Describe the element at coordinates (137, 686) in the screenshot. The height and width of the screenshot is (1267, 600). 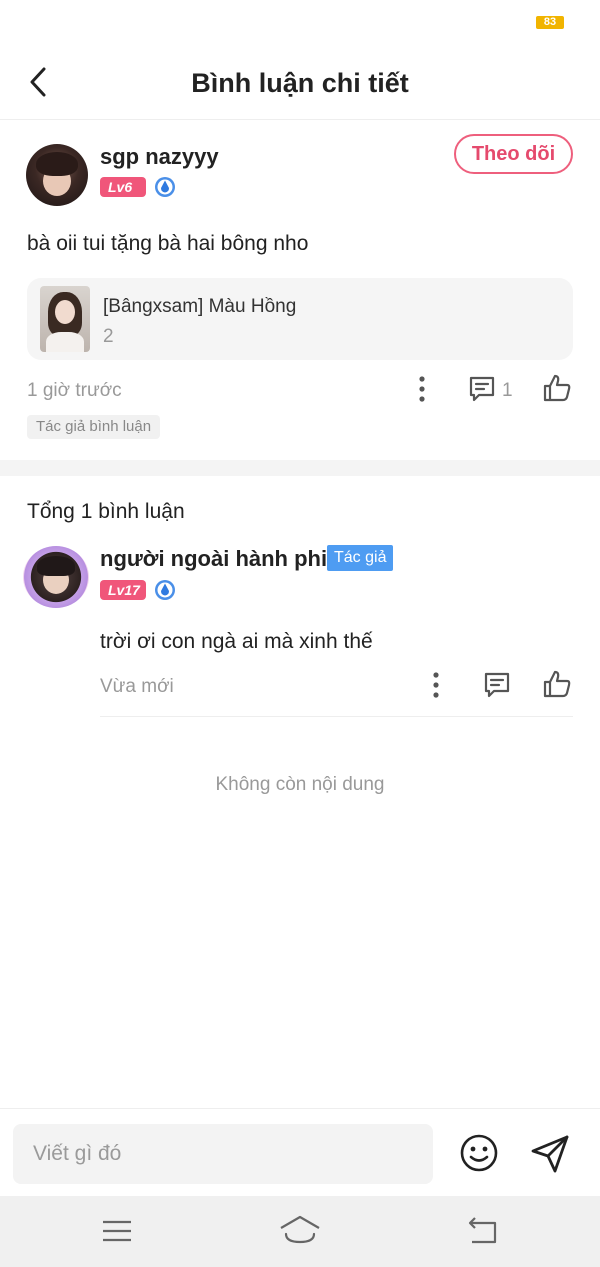
I see `reply-time: Vừa mới` at that location.